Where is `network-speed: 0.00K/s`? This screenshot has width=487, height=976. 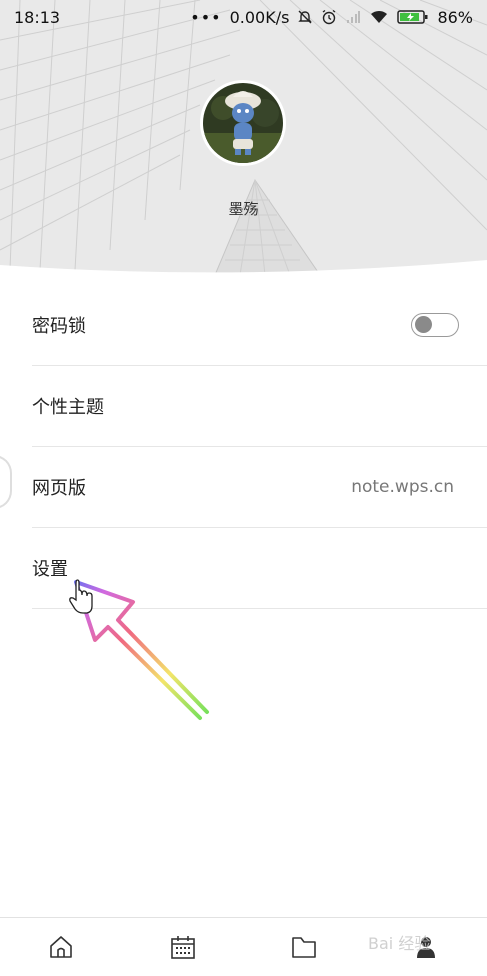
network-speed: 0.00K/s is located at coordinates (259, 17).